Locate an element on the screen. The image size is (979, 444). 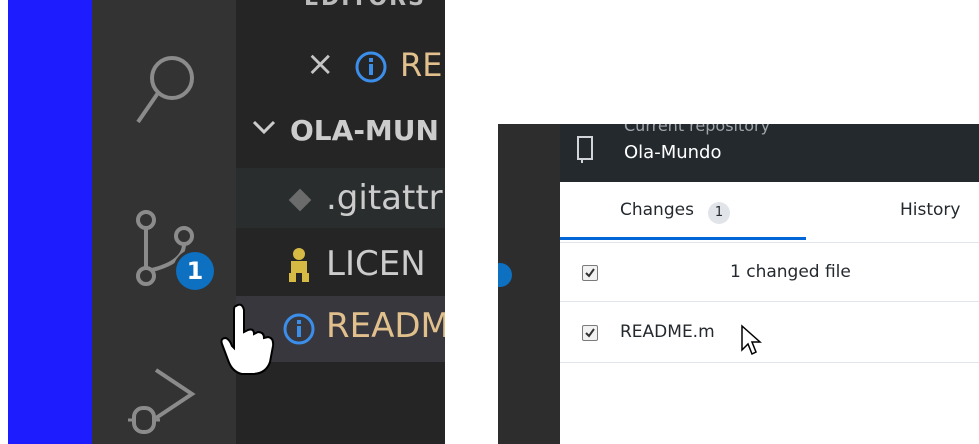
changes-count-badge: 1 is located at coordinates (719, 213).